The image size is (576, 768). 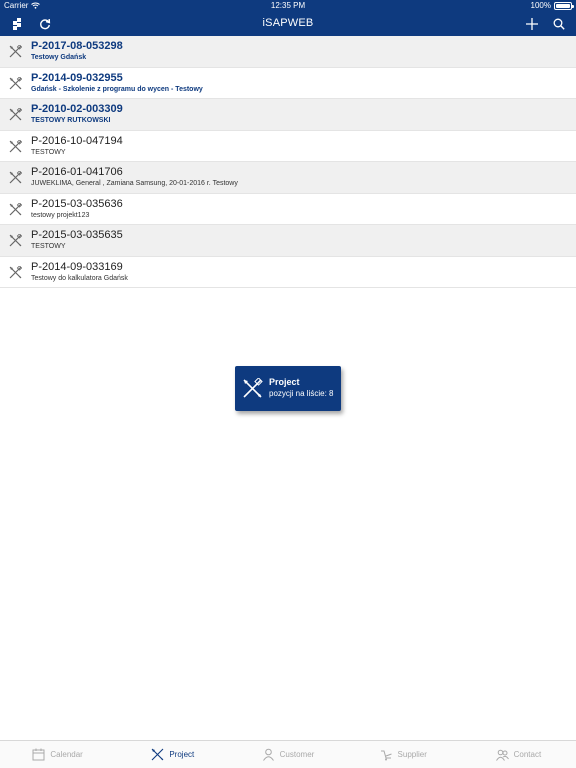 I want to click on project-code: P-2014-09-032955, so click(x=77, y=77).